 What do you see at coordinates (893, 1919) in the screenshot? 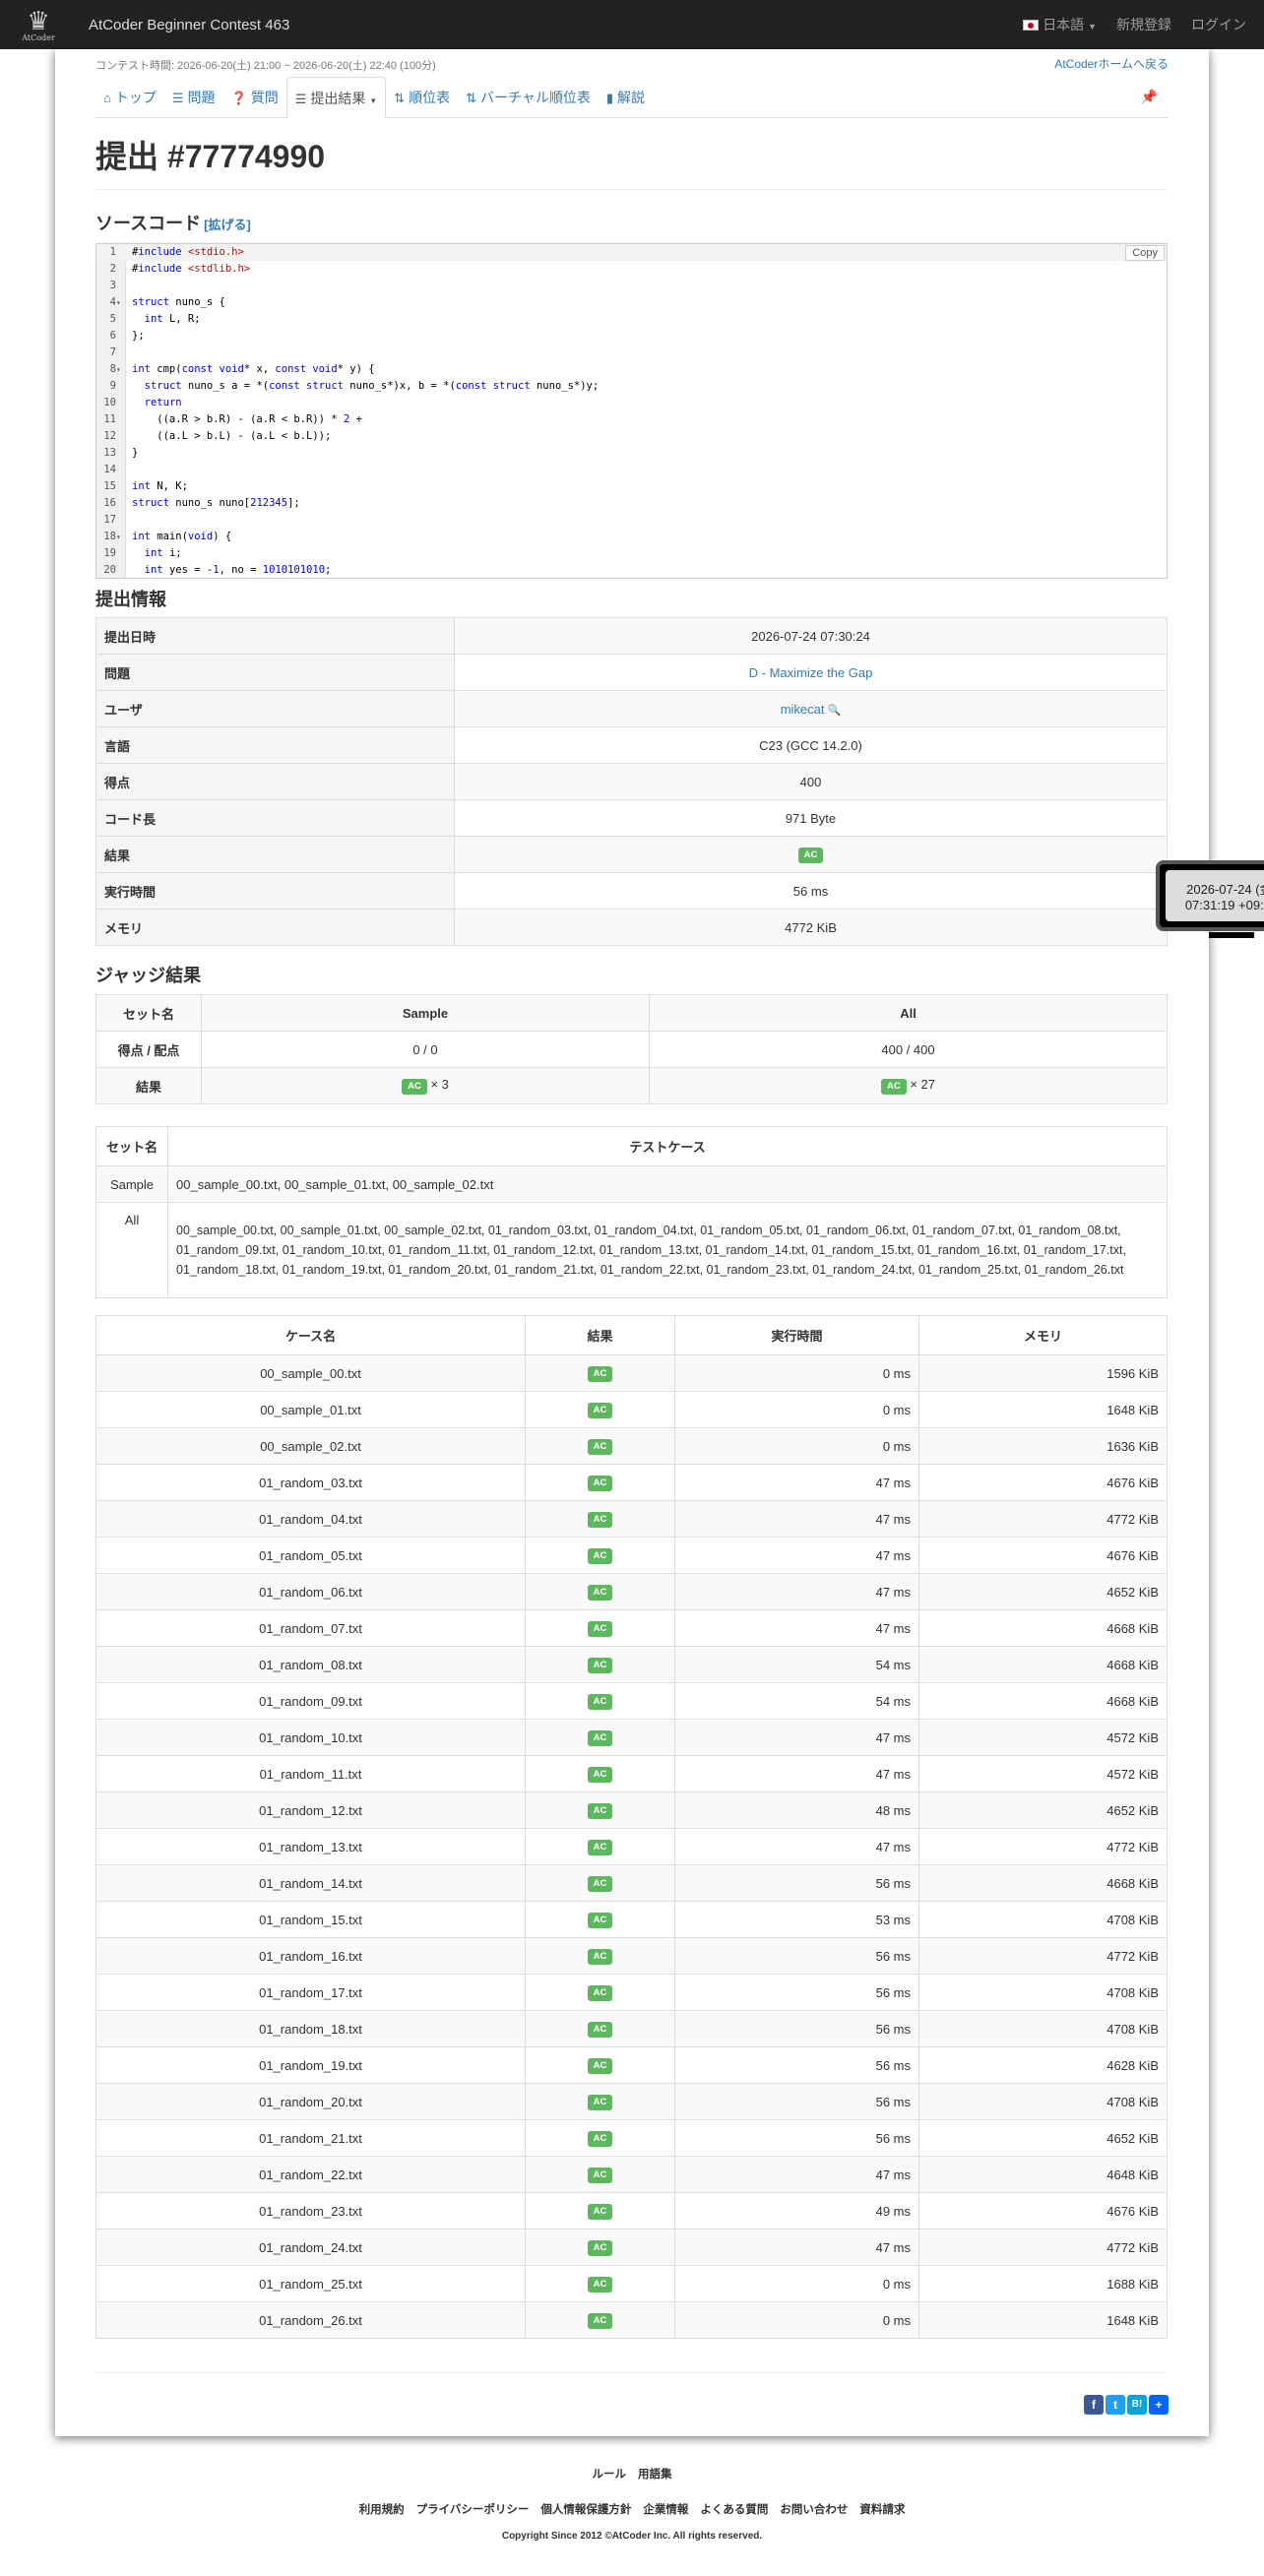
I see `exec-time: 53 ms` at bounding box center [893, 1919].